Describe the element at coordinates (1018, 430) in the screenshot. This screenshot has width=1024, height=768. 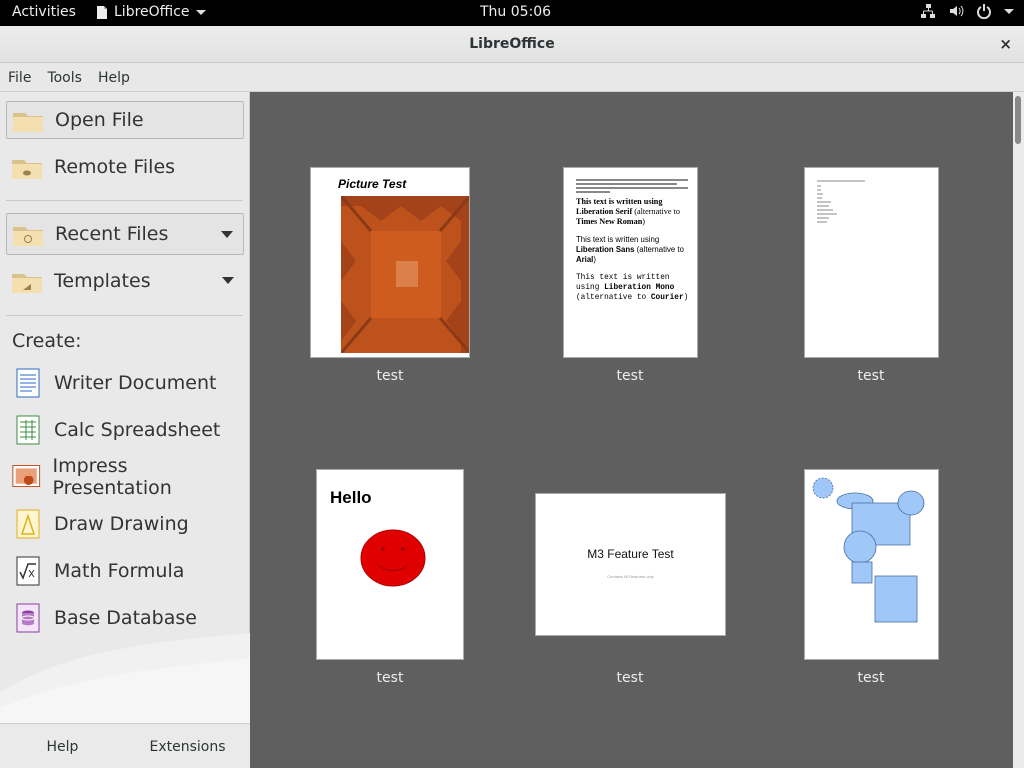
I see `vertical-scrollbar` at that location.